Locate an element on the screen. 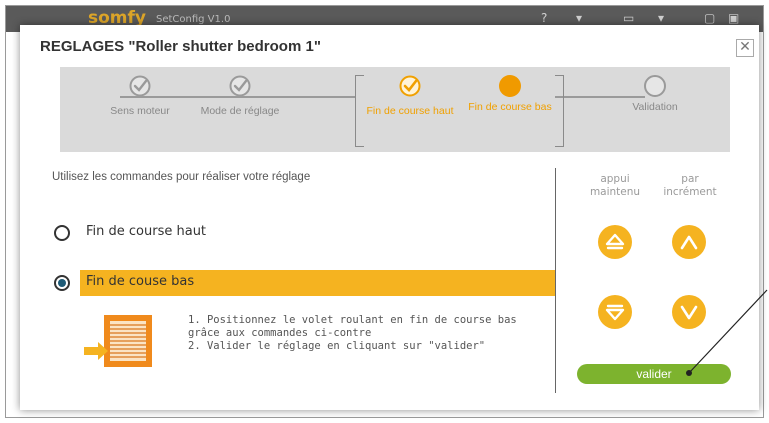 The image size is (769, 423). triangle-up-icon is located at coordinates (615, 241).